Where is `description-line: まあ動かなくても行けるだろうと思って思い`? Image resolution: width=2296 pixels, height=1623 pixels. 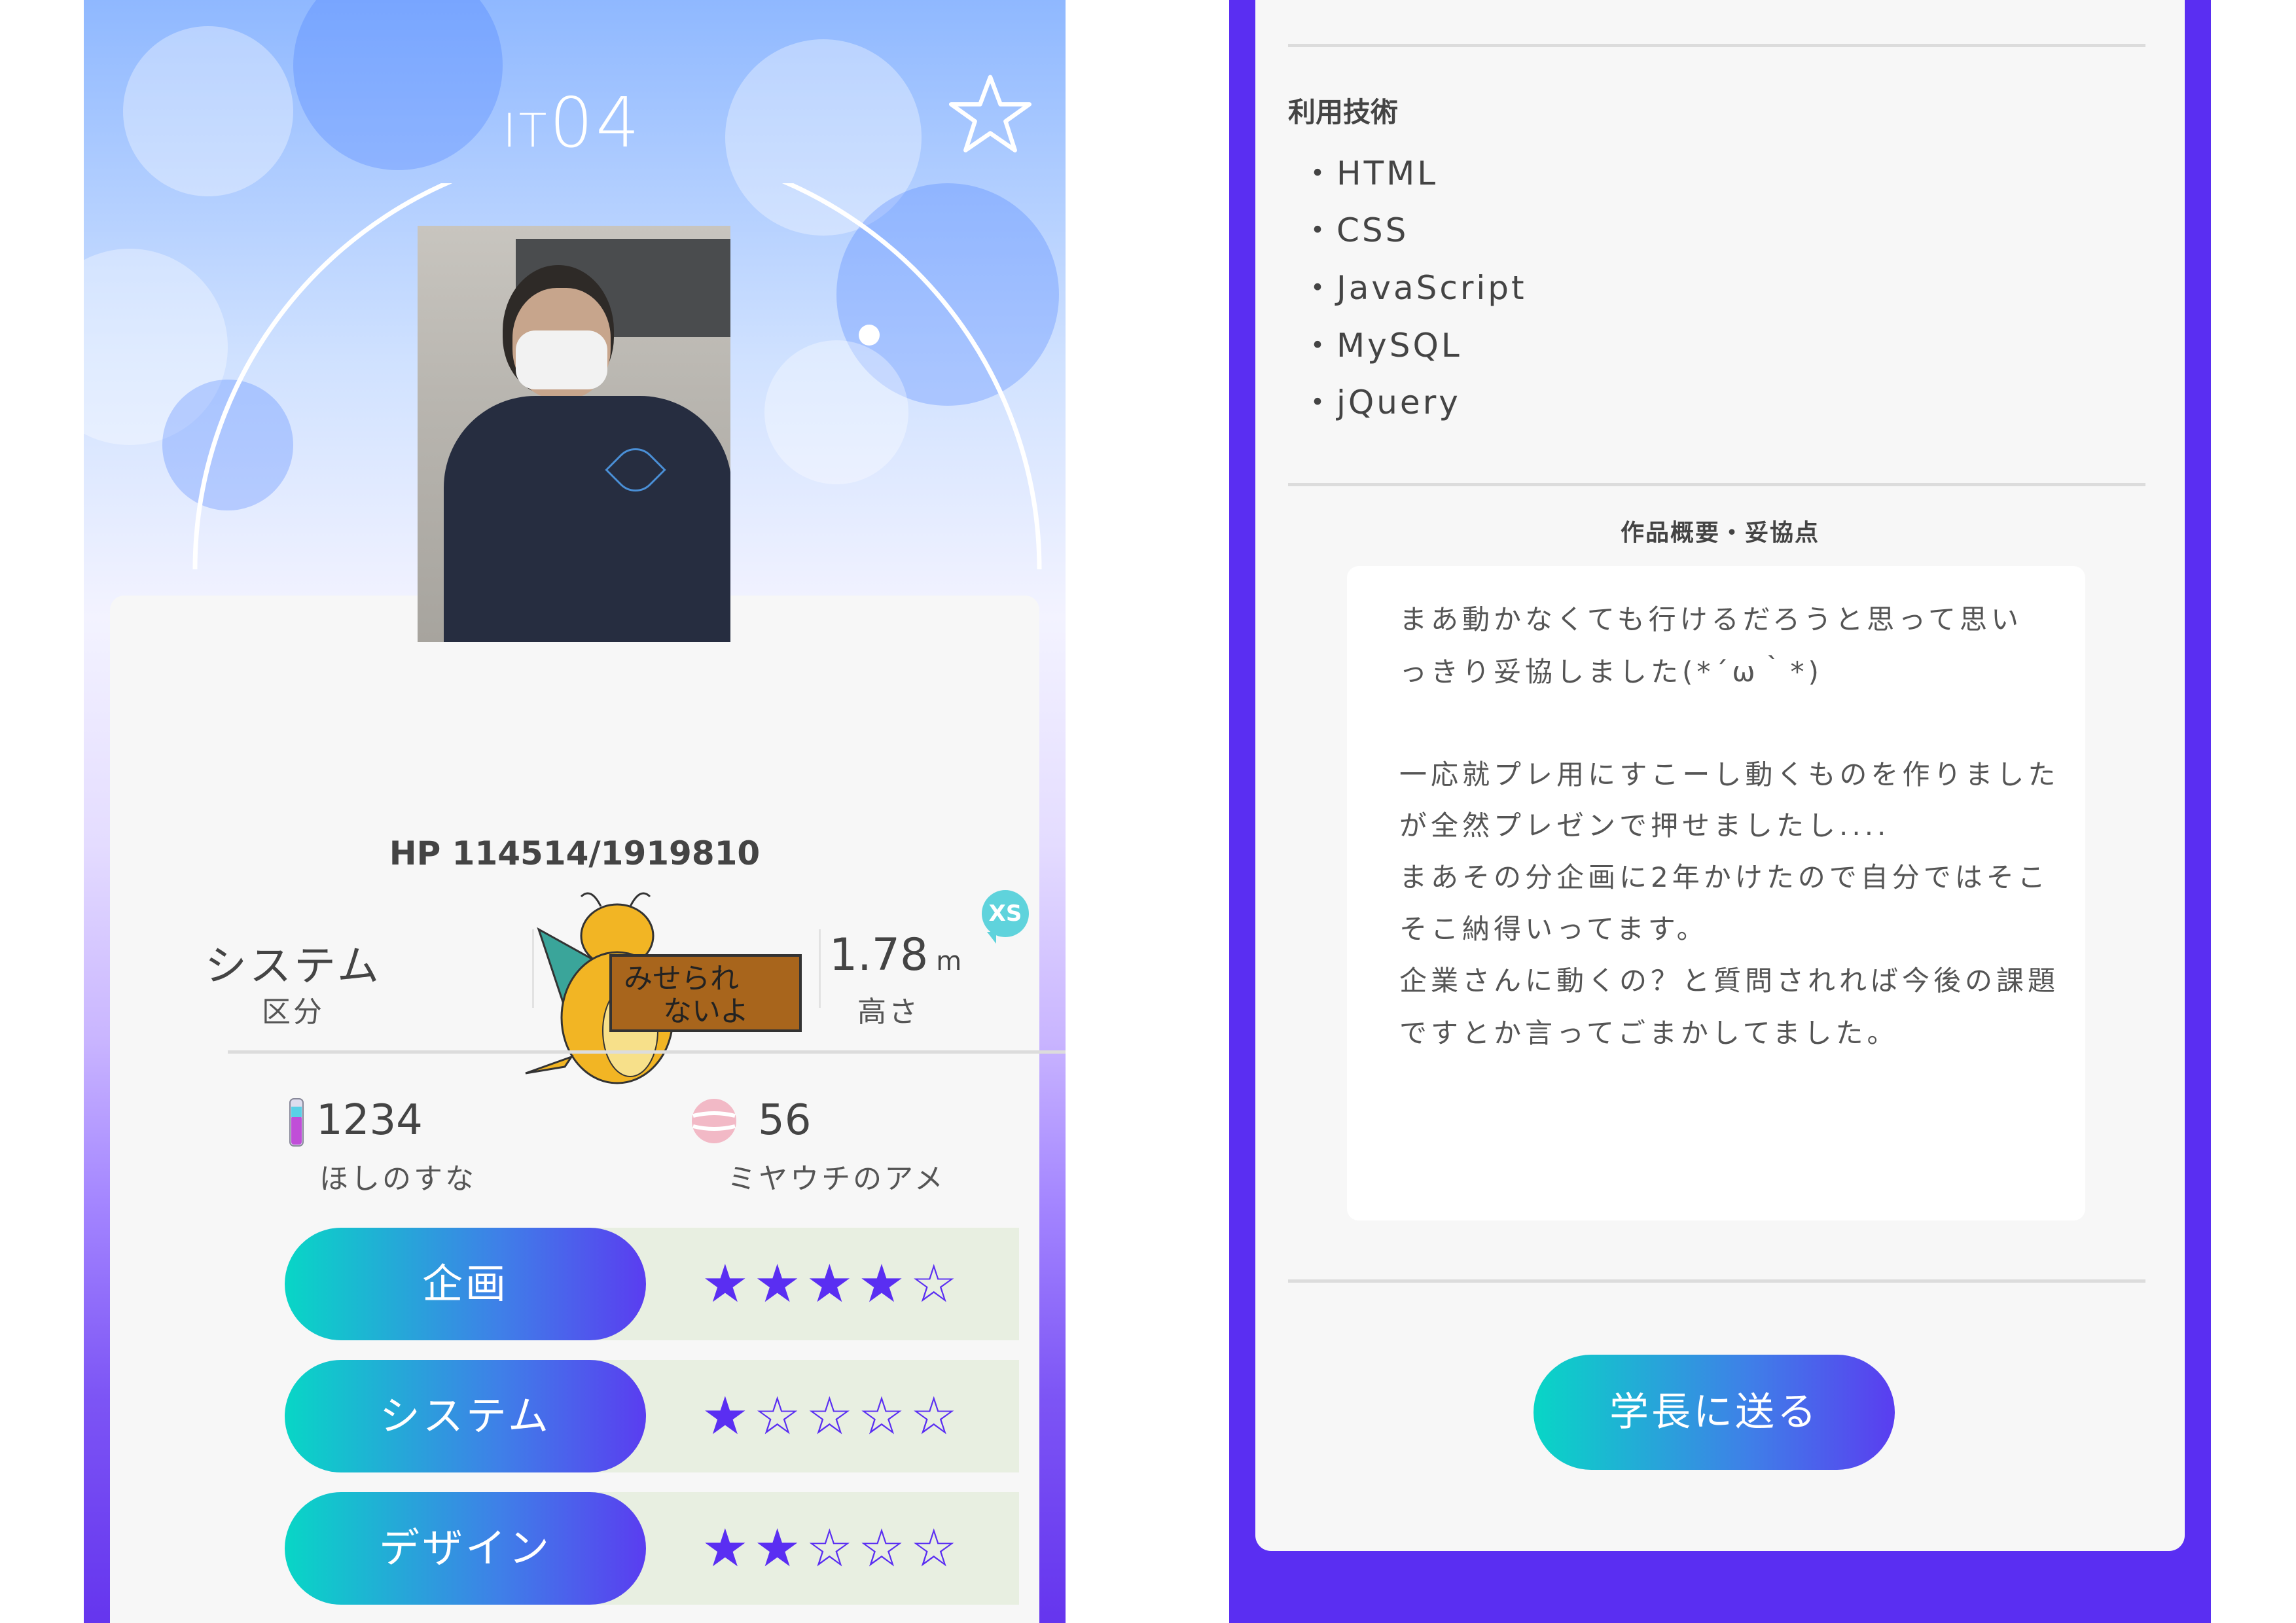 description-line: まあ動かなくても行けるだろうと思って思い is located at coordinates (1711, 619).